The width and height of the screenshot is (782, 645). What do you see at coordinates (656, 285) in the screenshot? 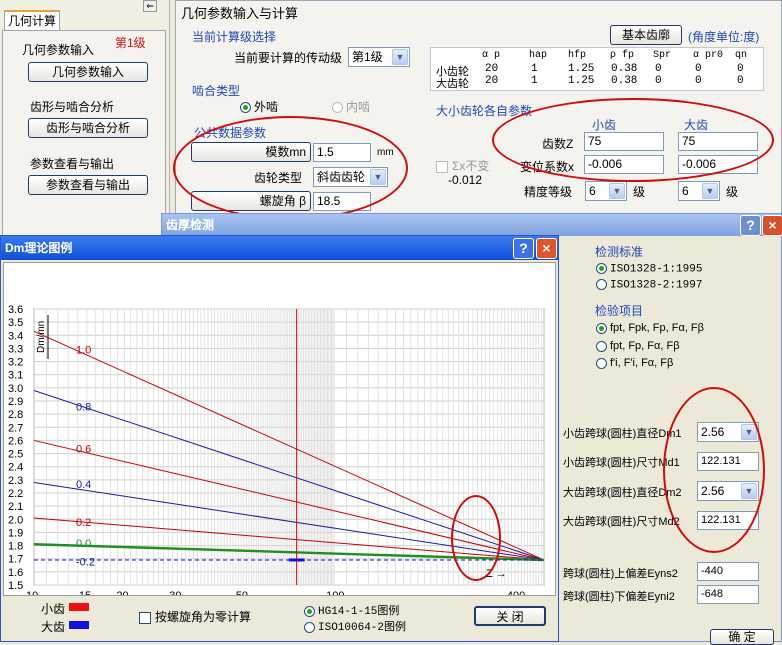
I see `standard-label: ISO1328-2:1997` at bounding box center [656, 285].